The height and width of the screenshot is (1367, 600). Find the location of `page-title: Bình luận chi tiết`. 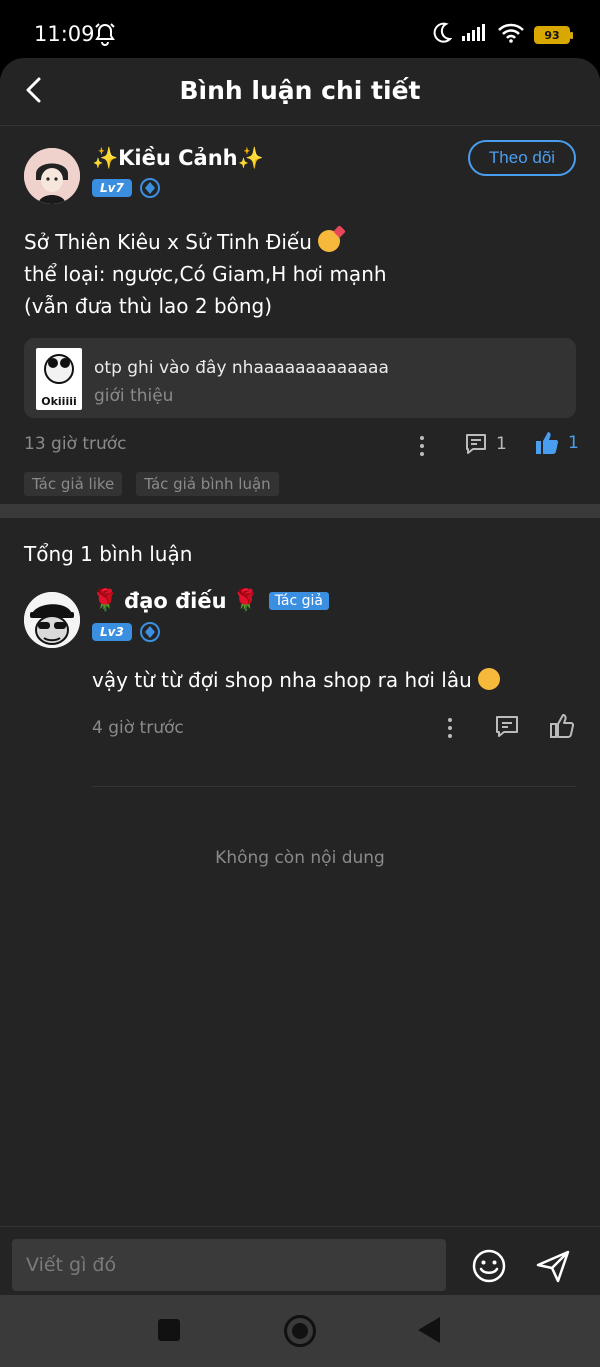

page-title: Bình luận chi tiết is located at coordinates (300, 90).